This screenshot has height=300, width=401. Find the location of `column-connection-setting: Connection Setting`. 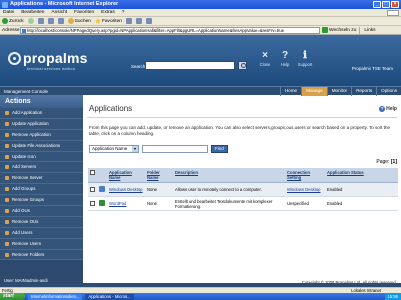

column-connection-setting: Connection Setting is located at coordinates (305, 175).